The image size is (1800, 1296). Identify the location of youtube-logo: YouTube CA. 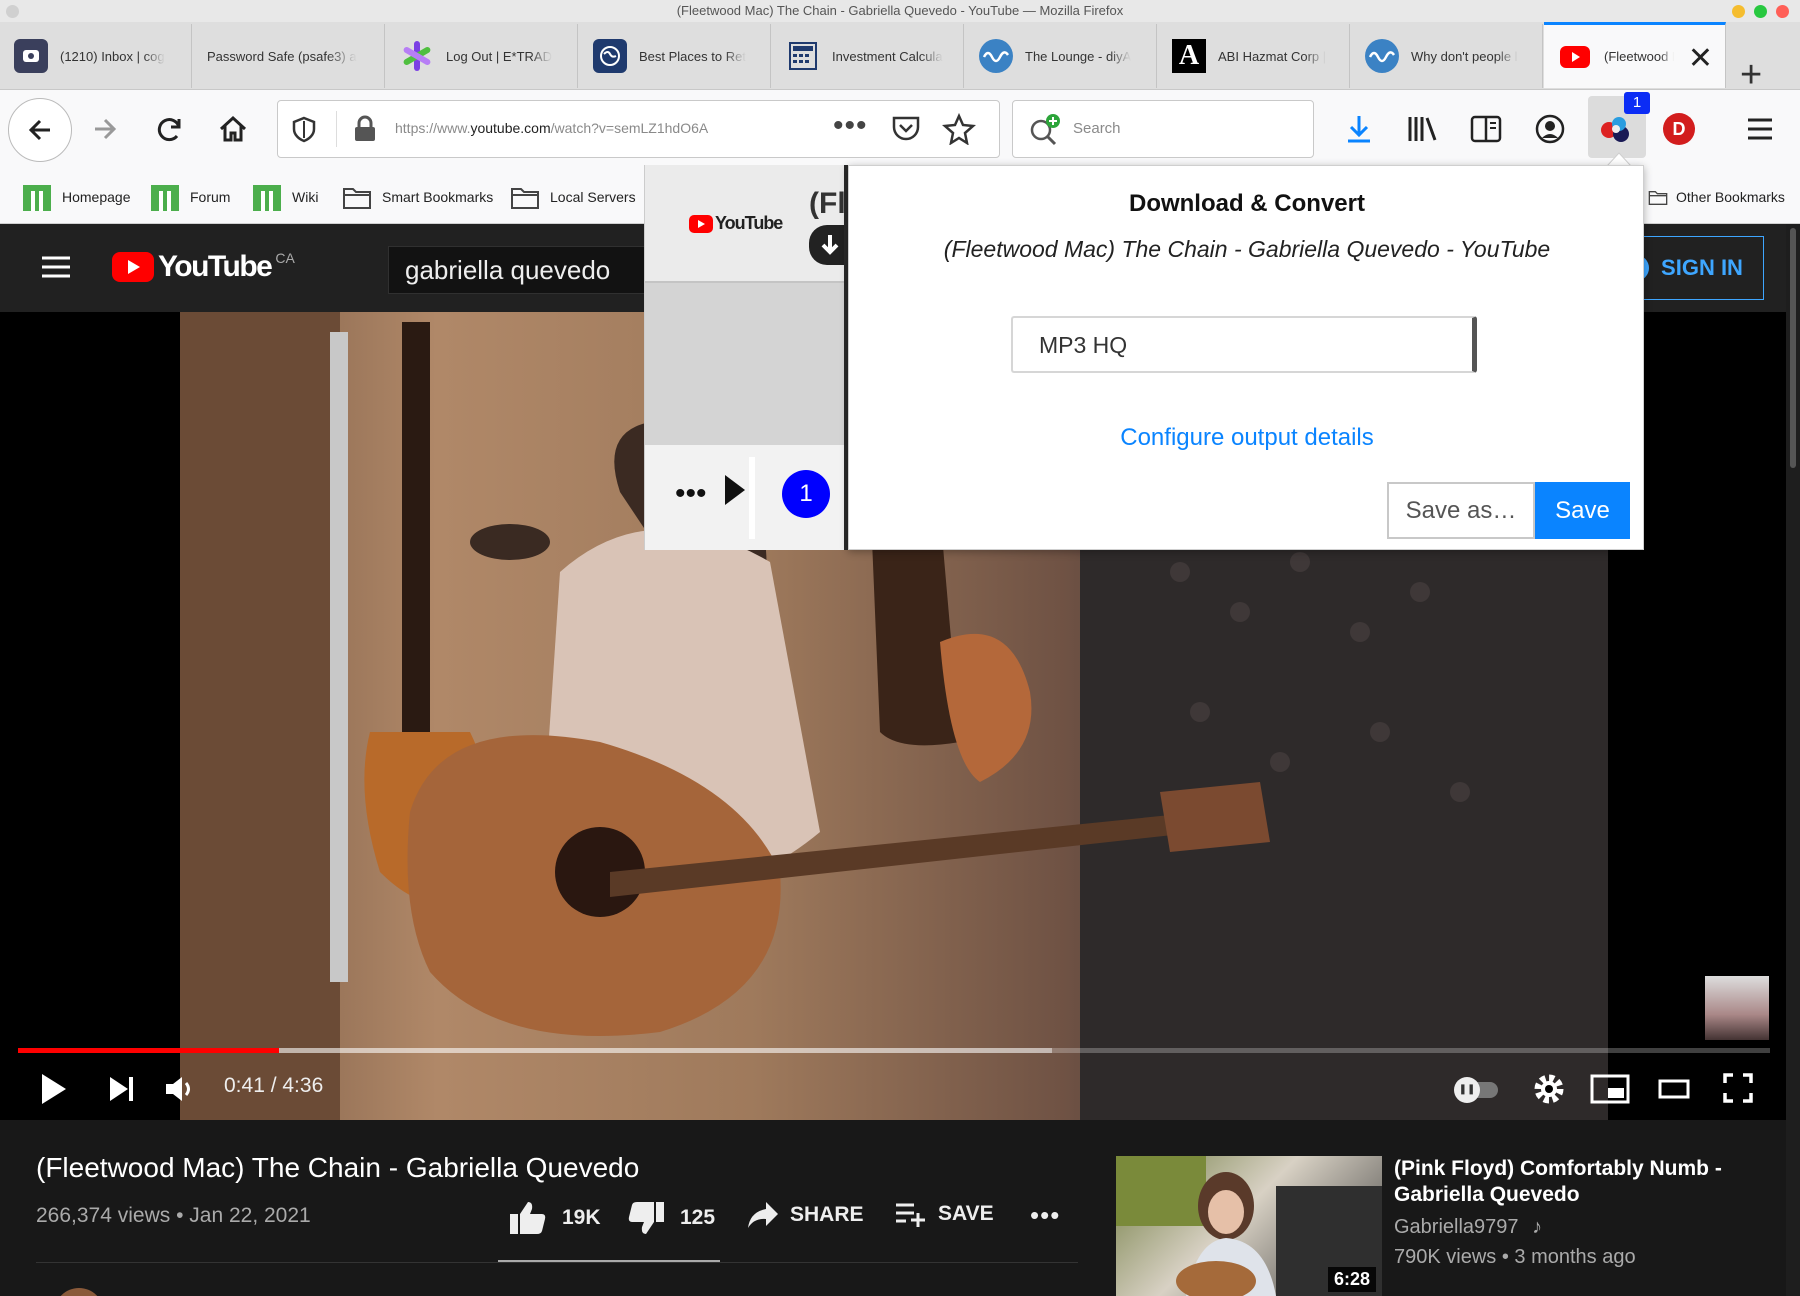
(203, 267).